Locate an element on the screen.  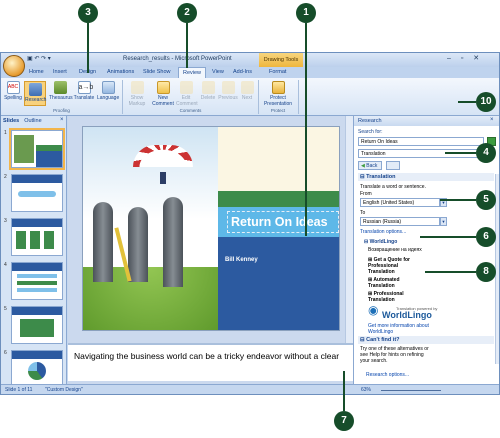
callout-3-leader is located at coordinates (88, 48).